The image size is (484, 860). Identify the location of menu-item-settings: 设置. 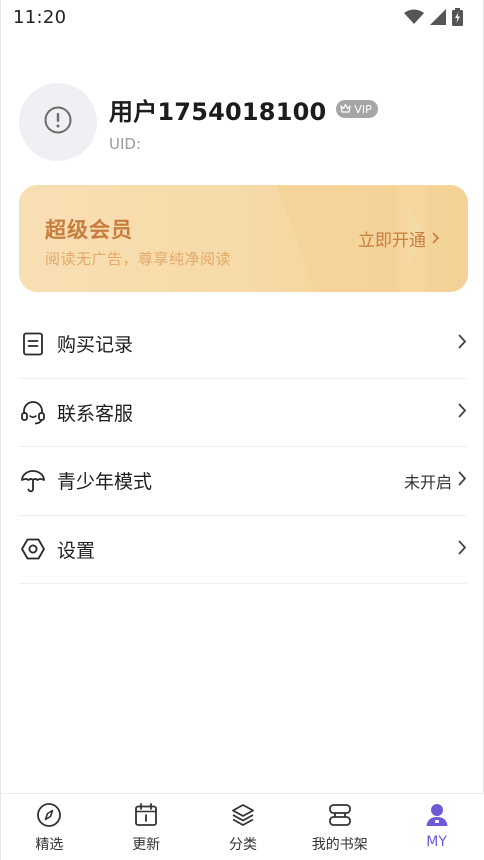
(243, 550).